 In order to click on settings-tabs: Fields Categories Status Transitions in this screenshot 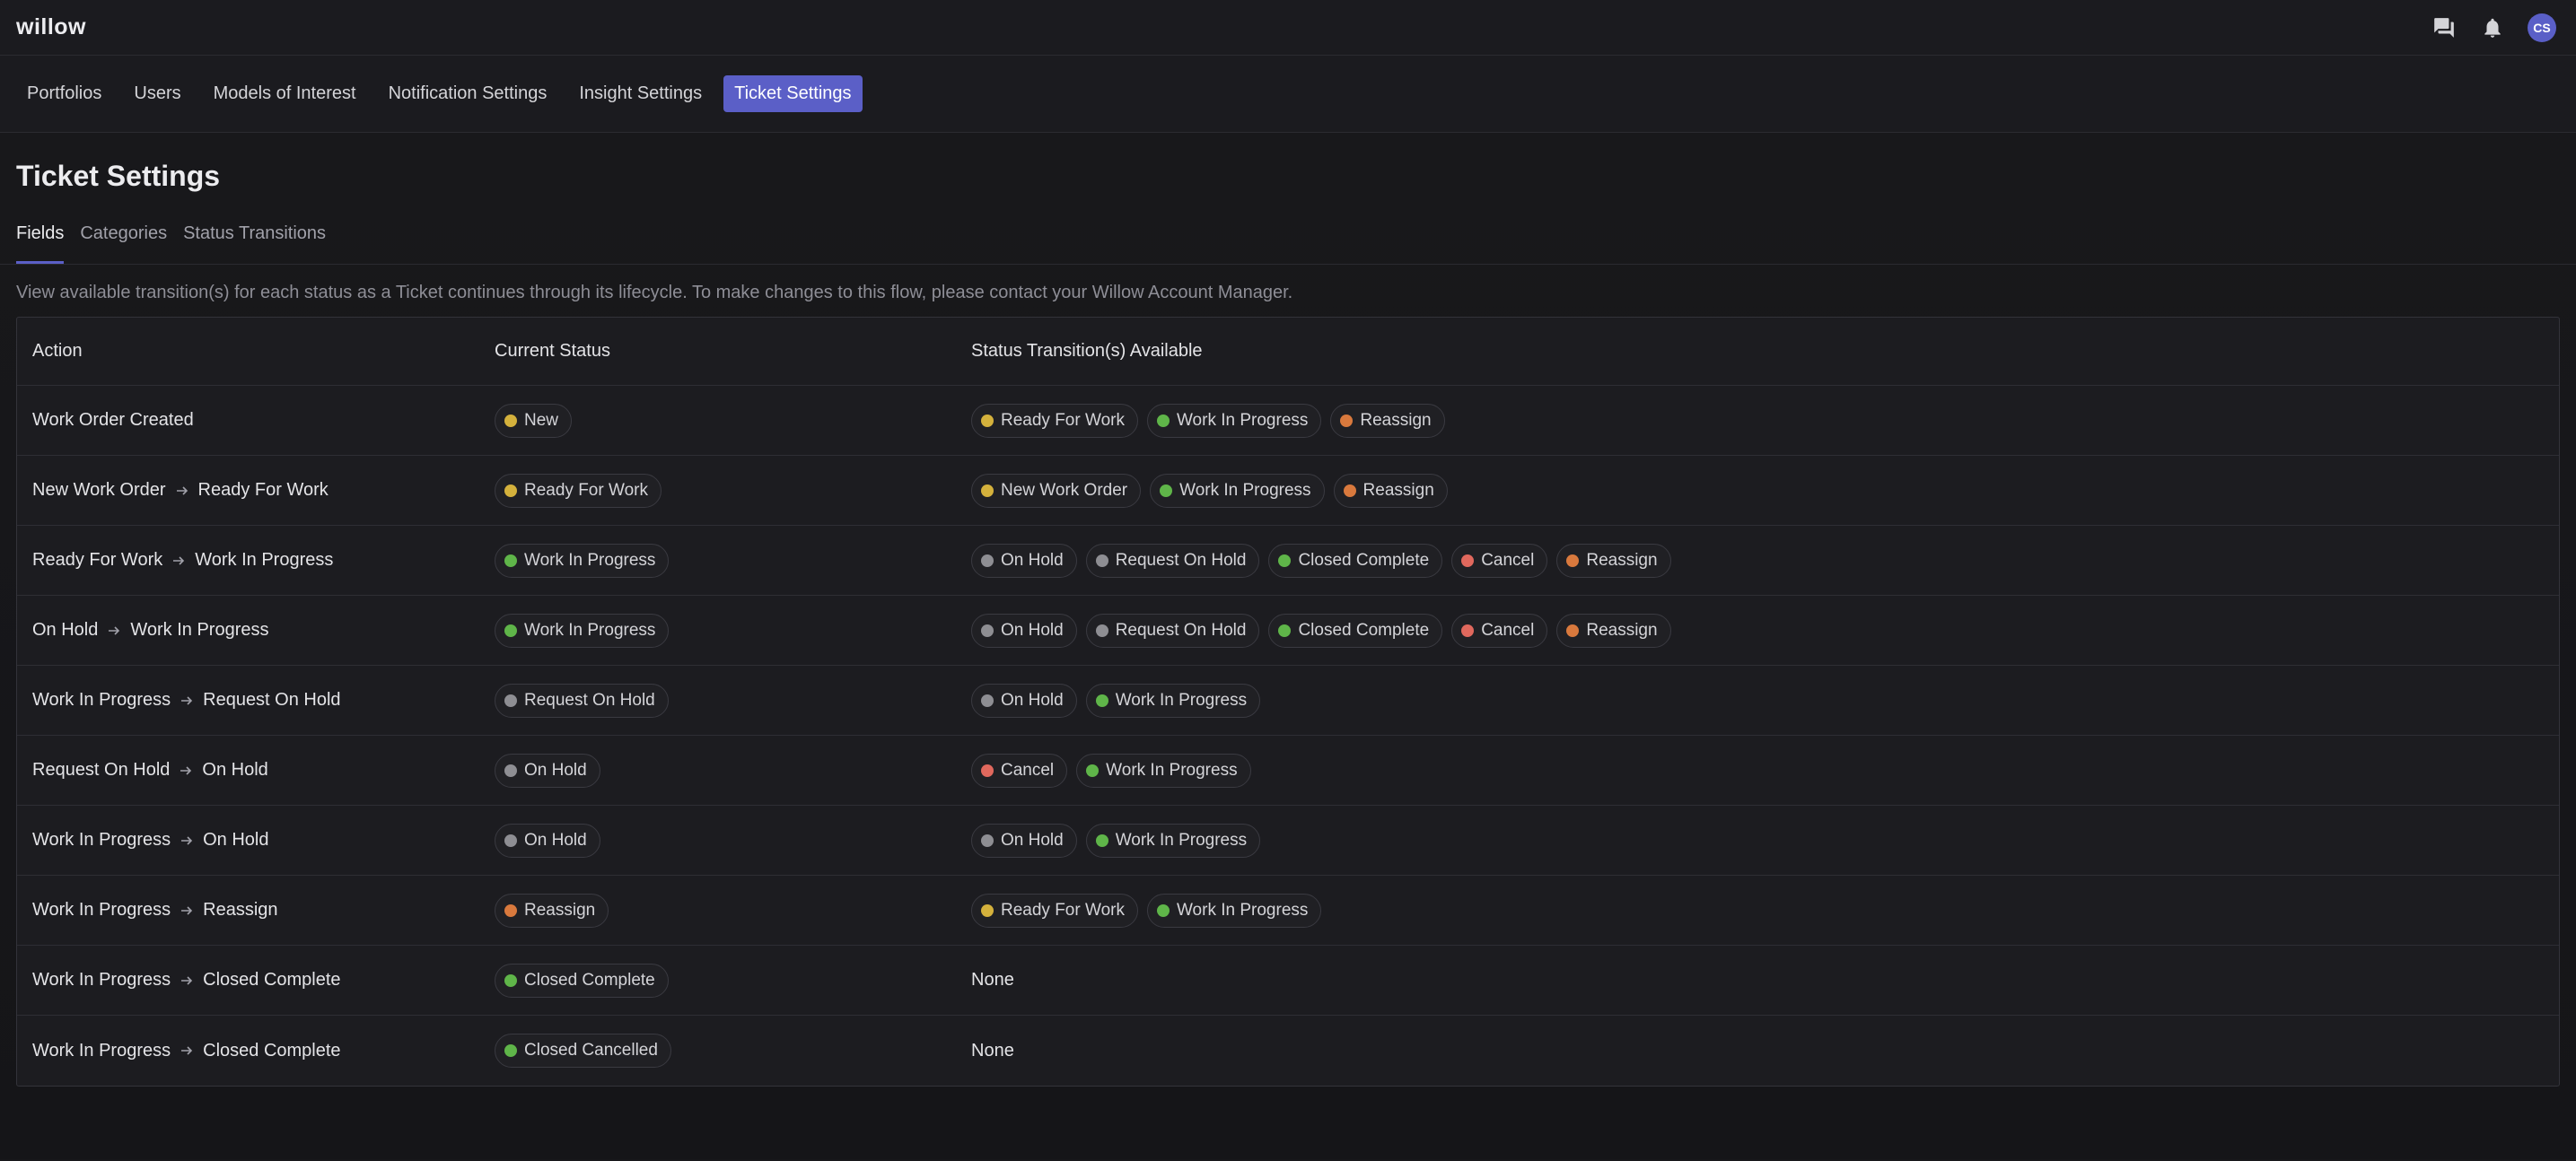, I will do `click(1288, 239)`.